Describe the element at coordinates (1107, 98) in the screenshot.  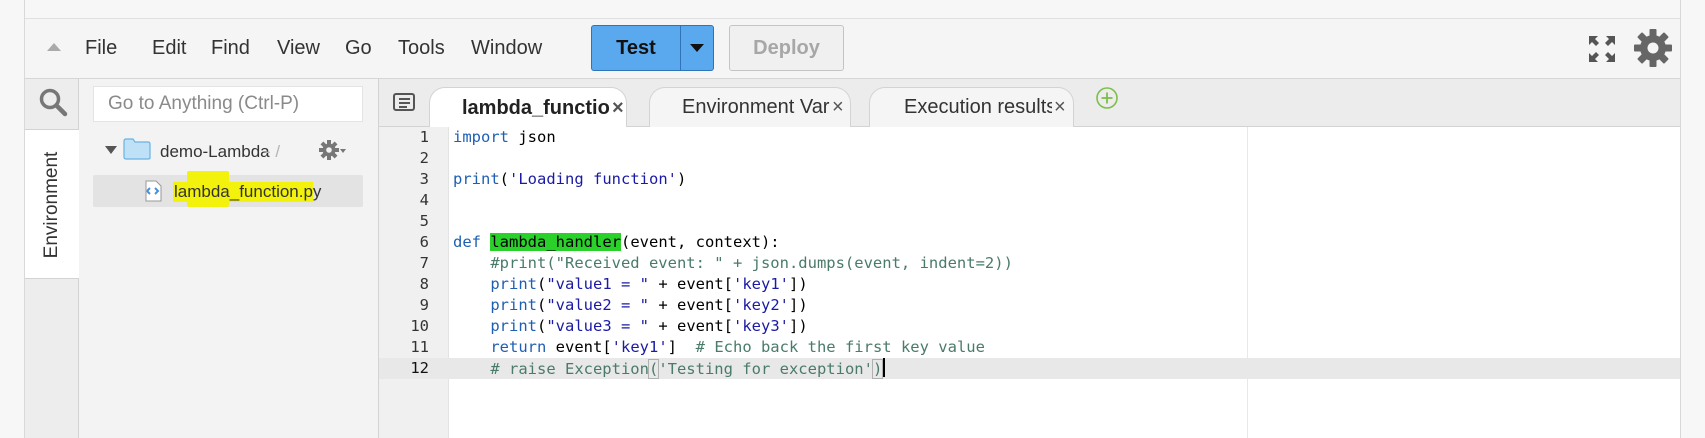
I see `add-tab-icon` at that location.